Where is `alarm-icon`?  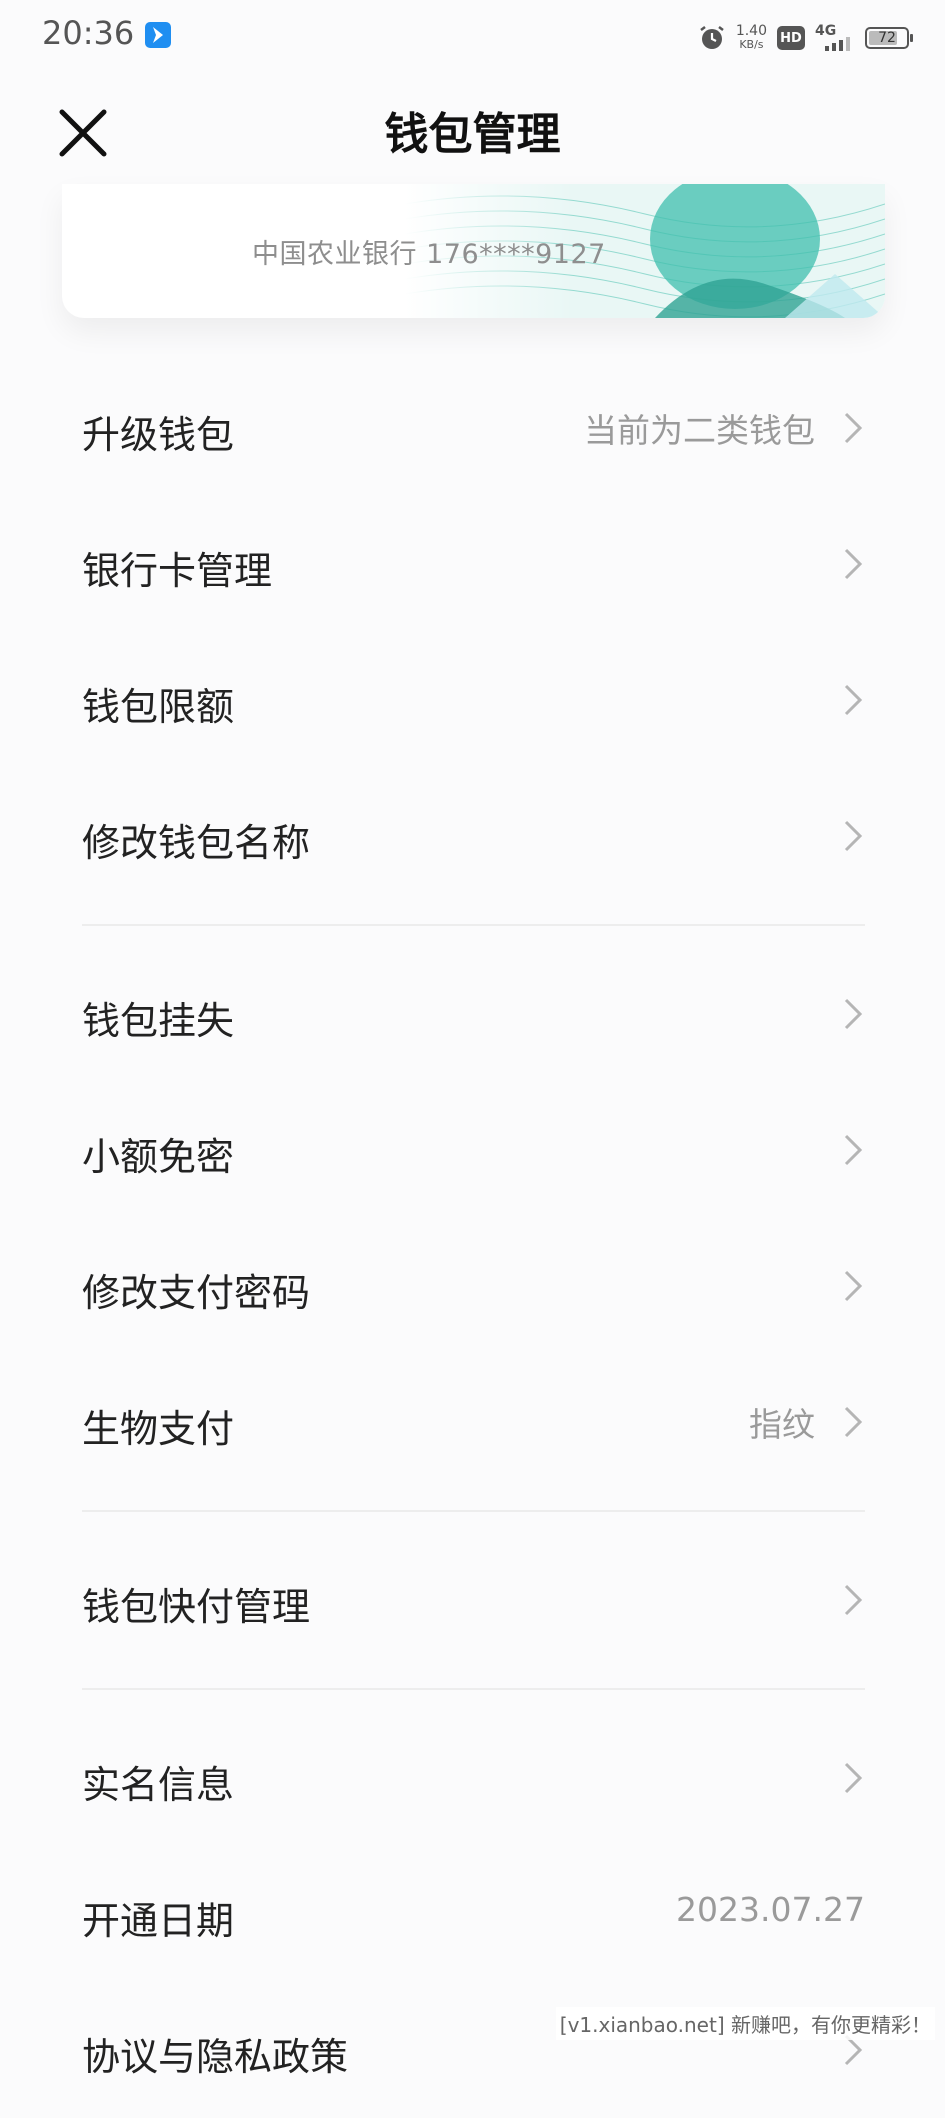 alarm-icon is located at coordinates (712, 37).